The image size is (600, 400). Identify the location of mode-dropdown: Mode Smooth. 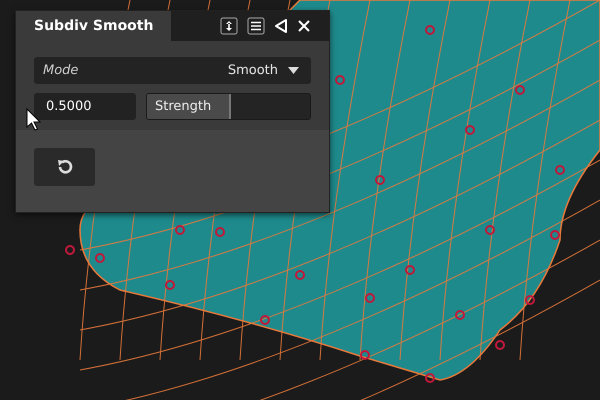
(172, 70).